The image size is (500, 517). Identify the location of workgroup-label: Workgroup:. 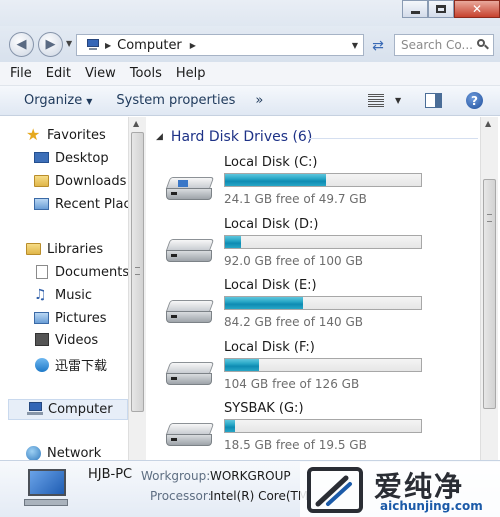
(176, 476).